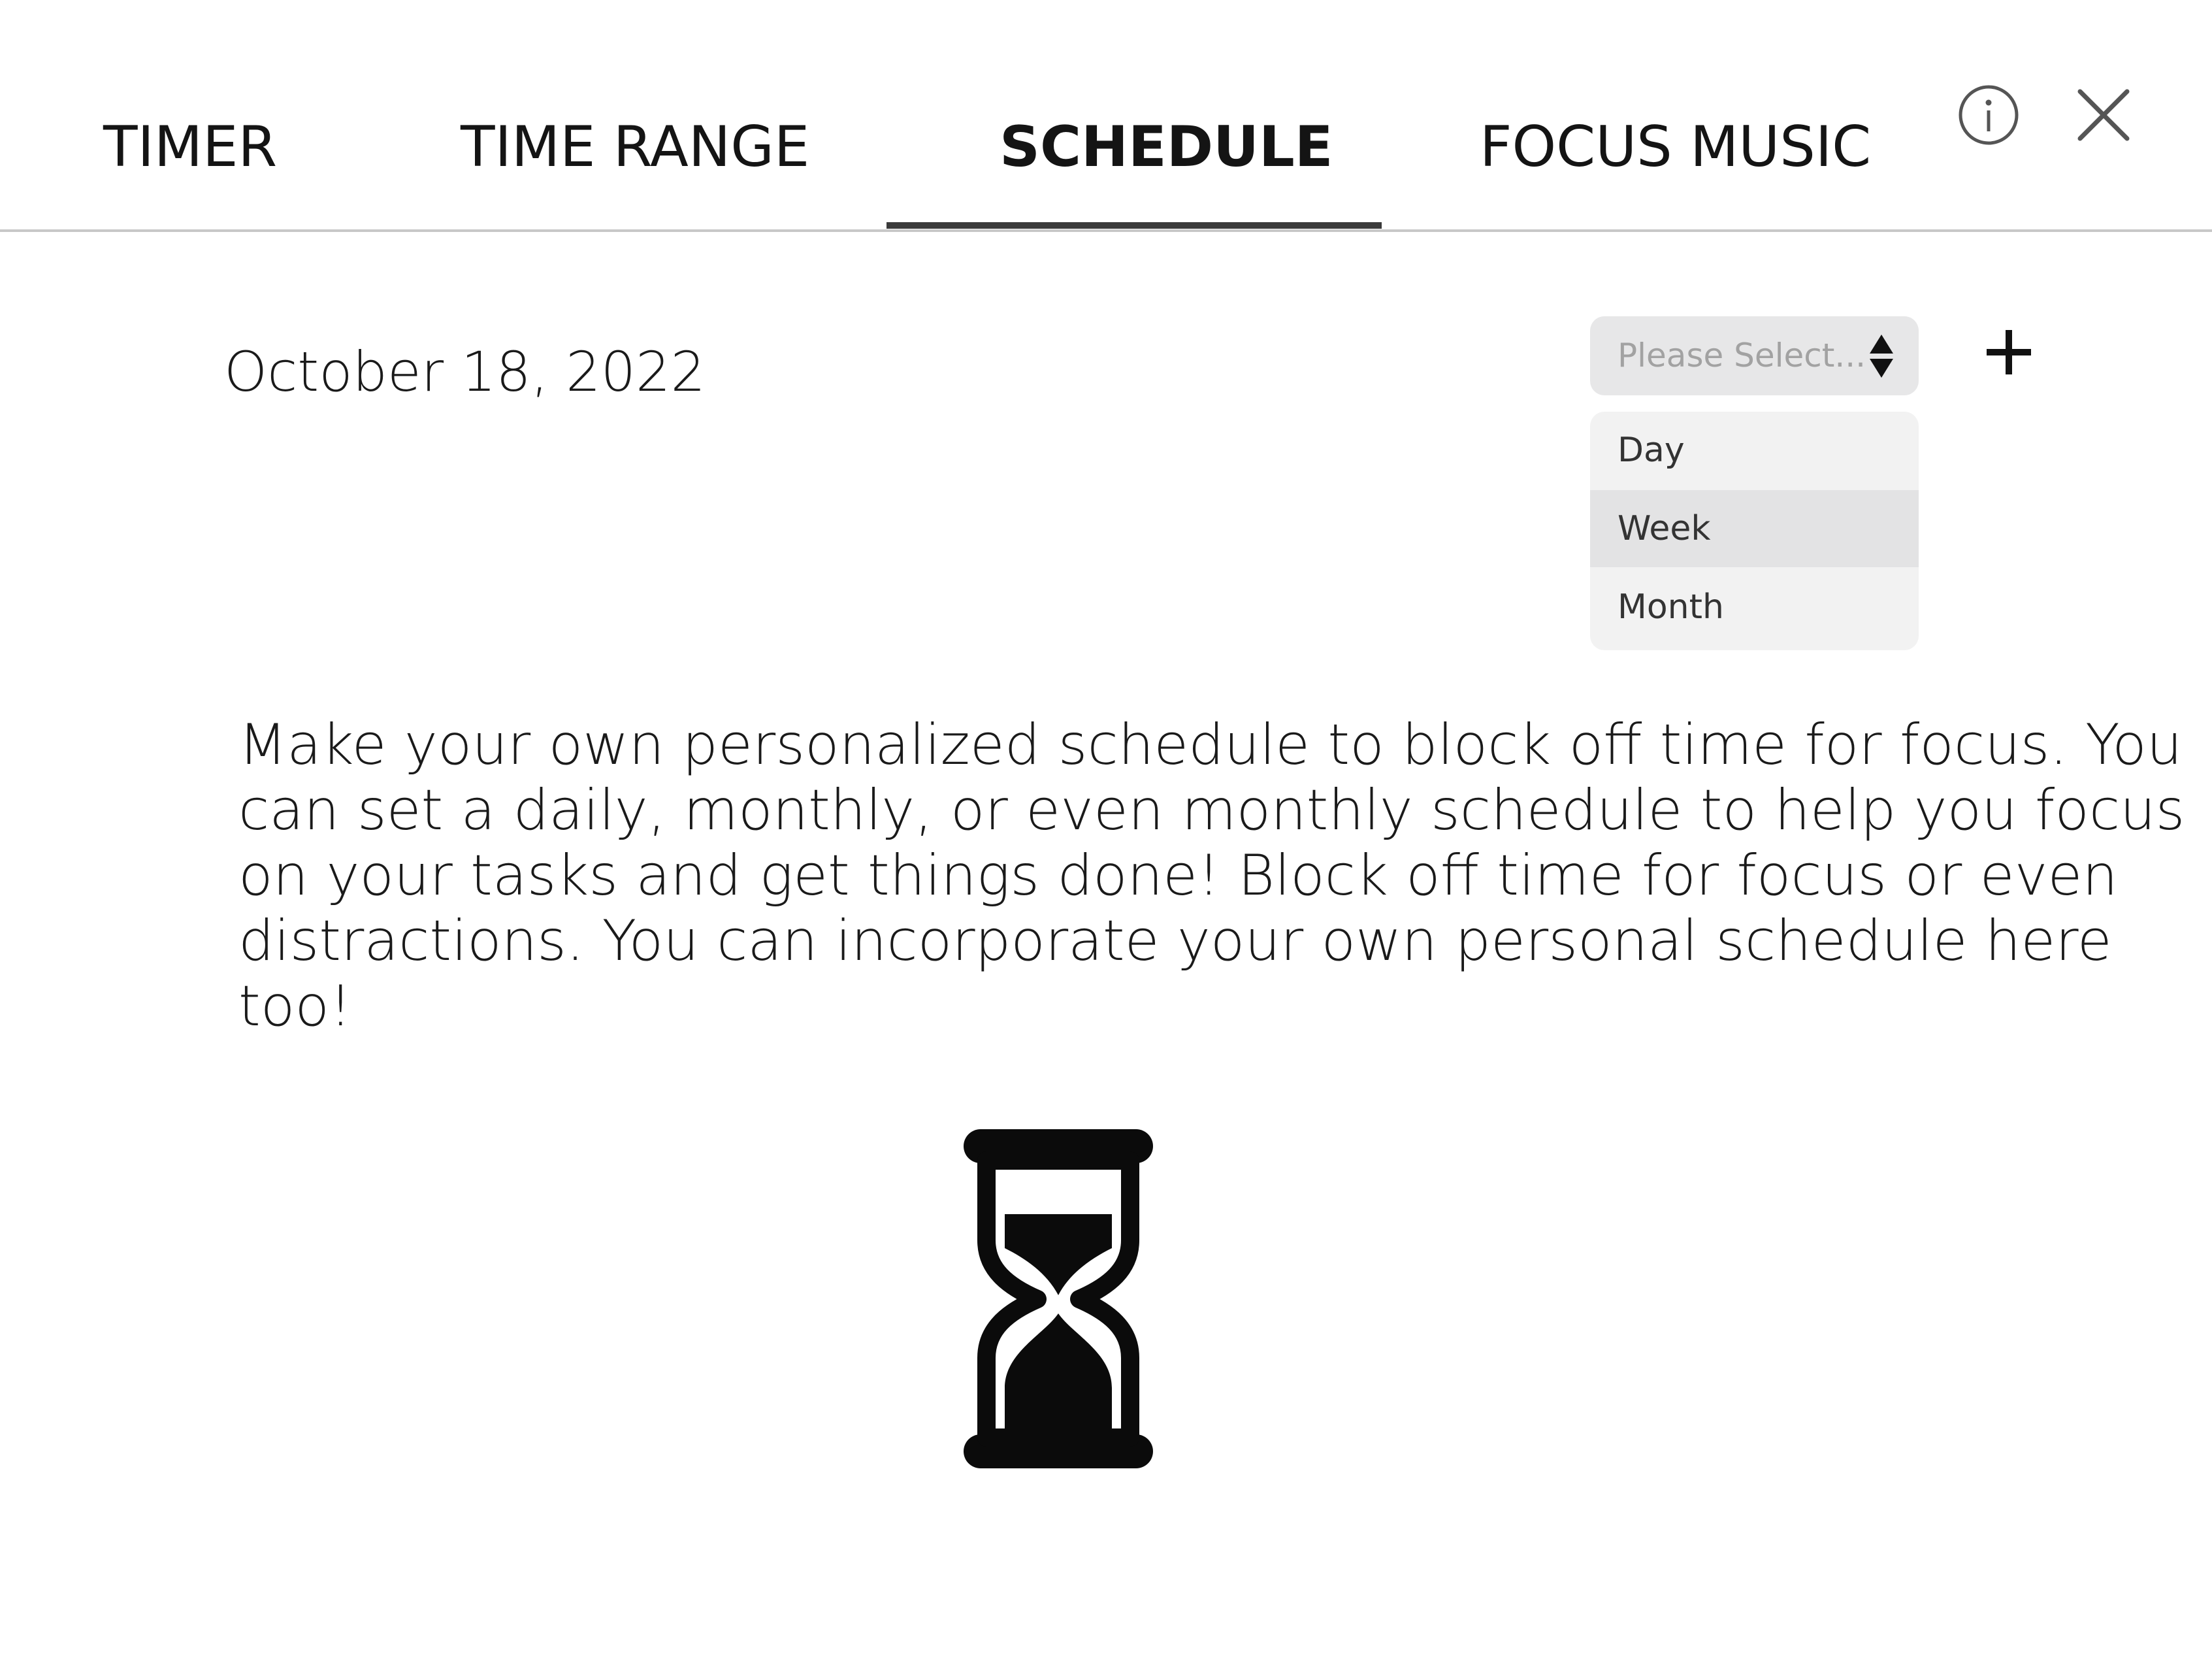 This screenshot has width=2212, height=1667. What do you see at coordinates (2103, 115) in the screenshot?
I see `close-icon` at bounding box center [2103, 115].